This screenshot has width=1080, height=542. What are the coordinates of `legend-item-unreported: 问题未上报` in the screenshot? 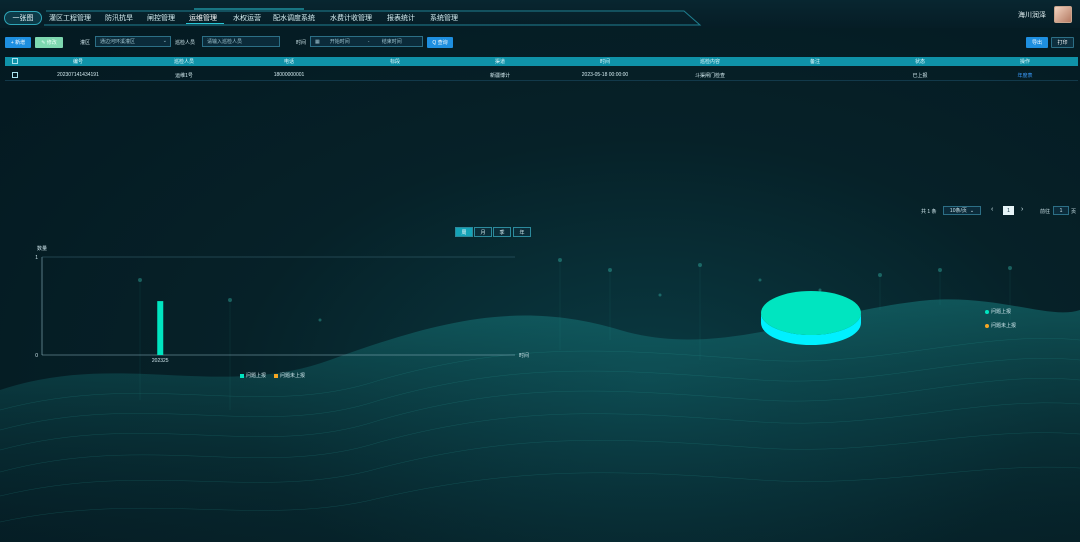 It's located at (289, 375).